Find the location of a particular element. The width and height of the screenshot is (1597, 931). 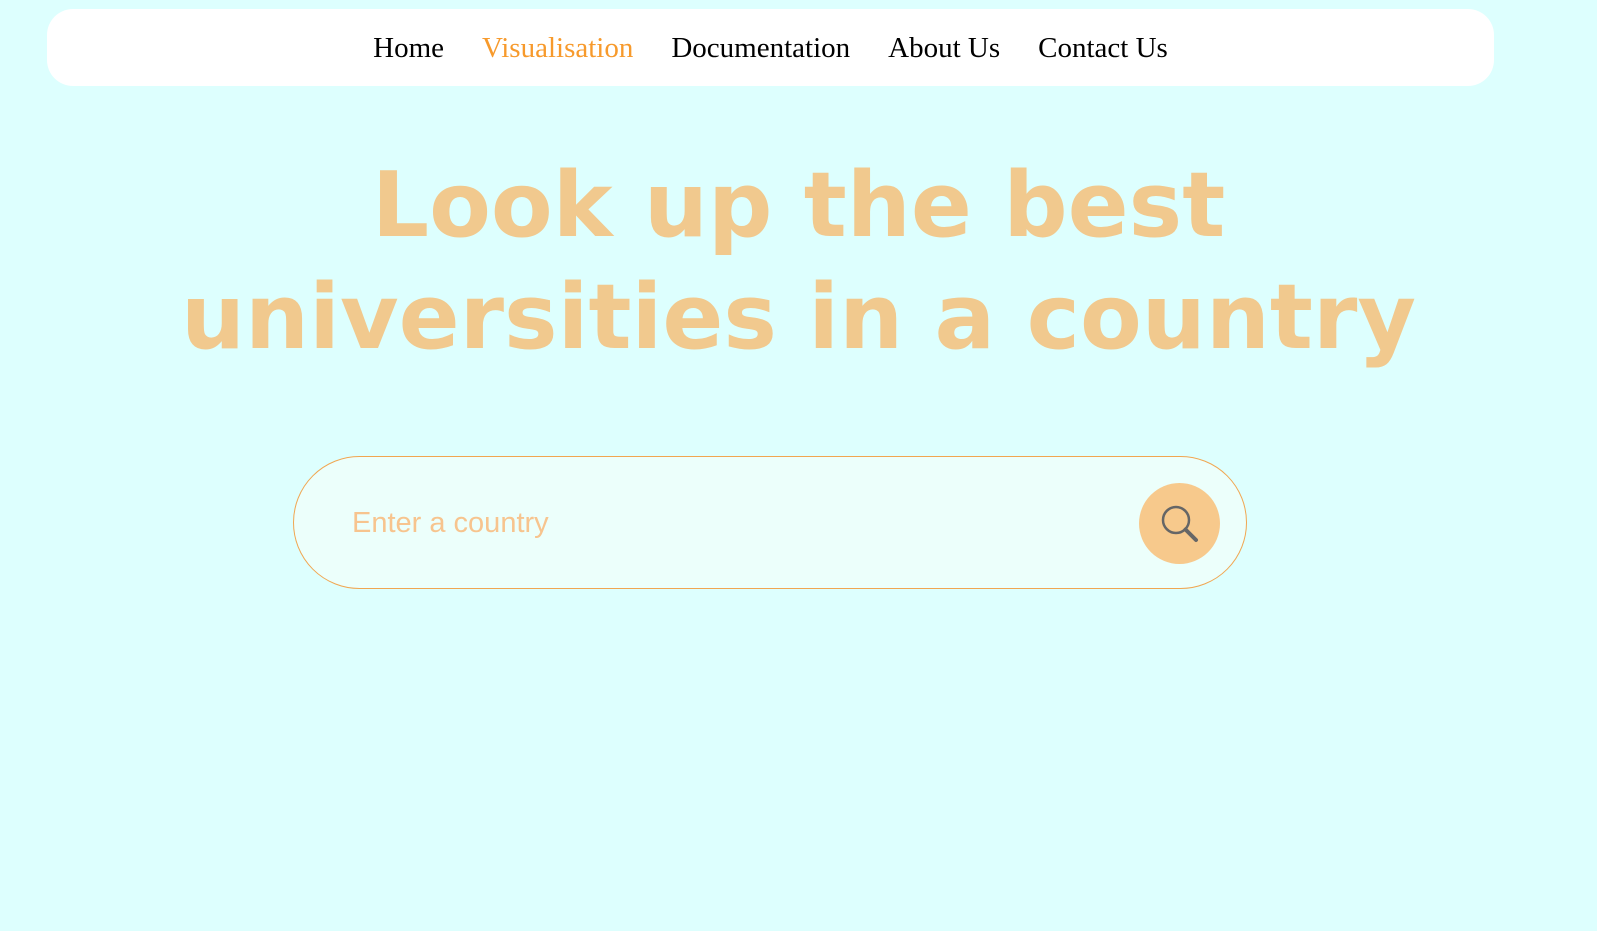

search-icon is located at coordinates (1180, 524).